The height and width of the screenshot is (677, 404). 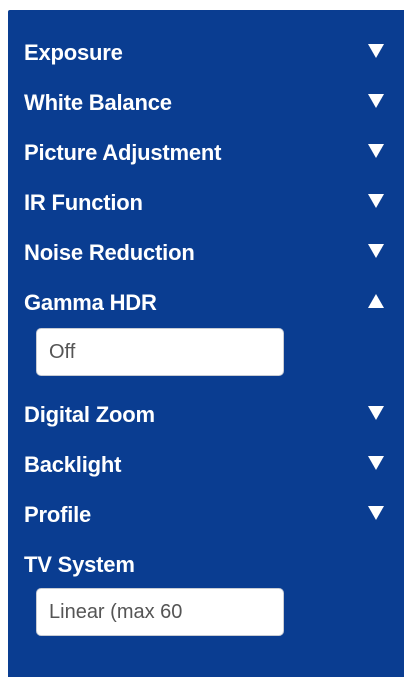 I want to click on menu-item-digital-zoom: Digital Zoom, so click(x=206, y=413).